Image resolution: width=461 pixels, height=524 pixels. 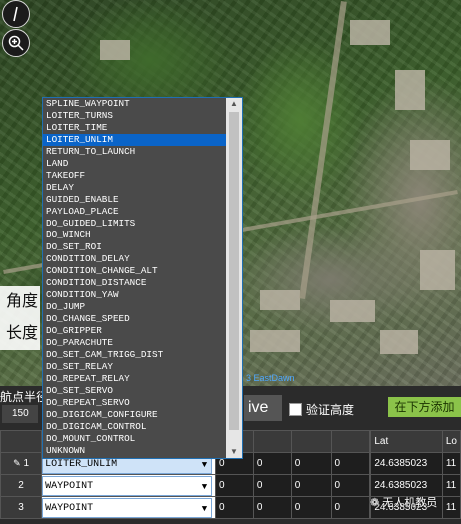 What do you see at coordinates (134, 307) in the screenshot?
I see `dropdown-option: DO_JUMP` at bounding box center [134, 307].